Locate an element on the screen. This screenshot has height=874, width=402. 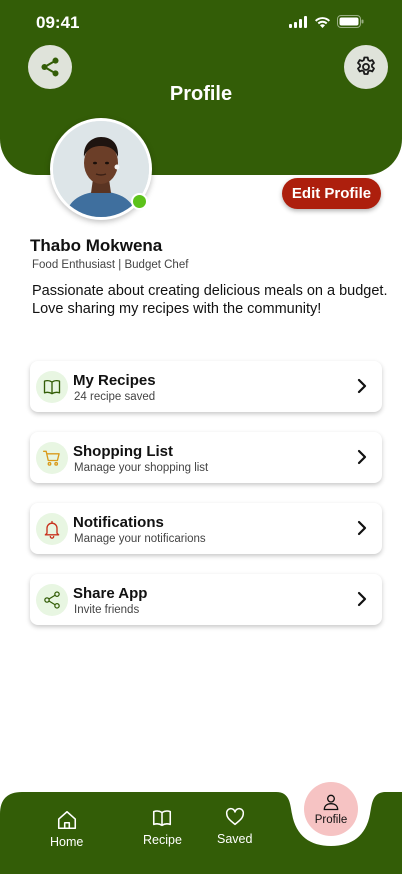
status-icons is located at coordinates (326, 21).